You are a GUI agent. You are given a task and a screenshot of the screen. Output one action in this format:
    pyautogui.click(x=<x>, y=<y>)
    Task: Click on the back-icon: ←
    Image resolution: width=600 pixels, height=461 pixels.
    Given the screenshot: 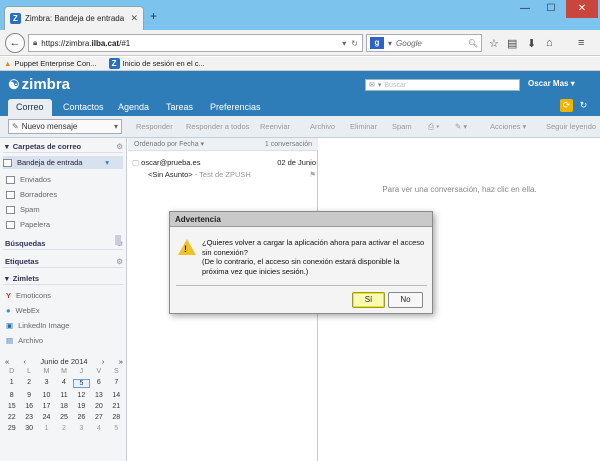 What is the action you would take?
    pyautogui.click(x=15, y=43)
    